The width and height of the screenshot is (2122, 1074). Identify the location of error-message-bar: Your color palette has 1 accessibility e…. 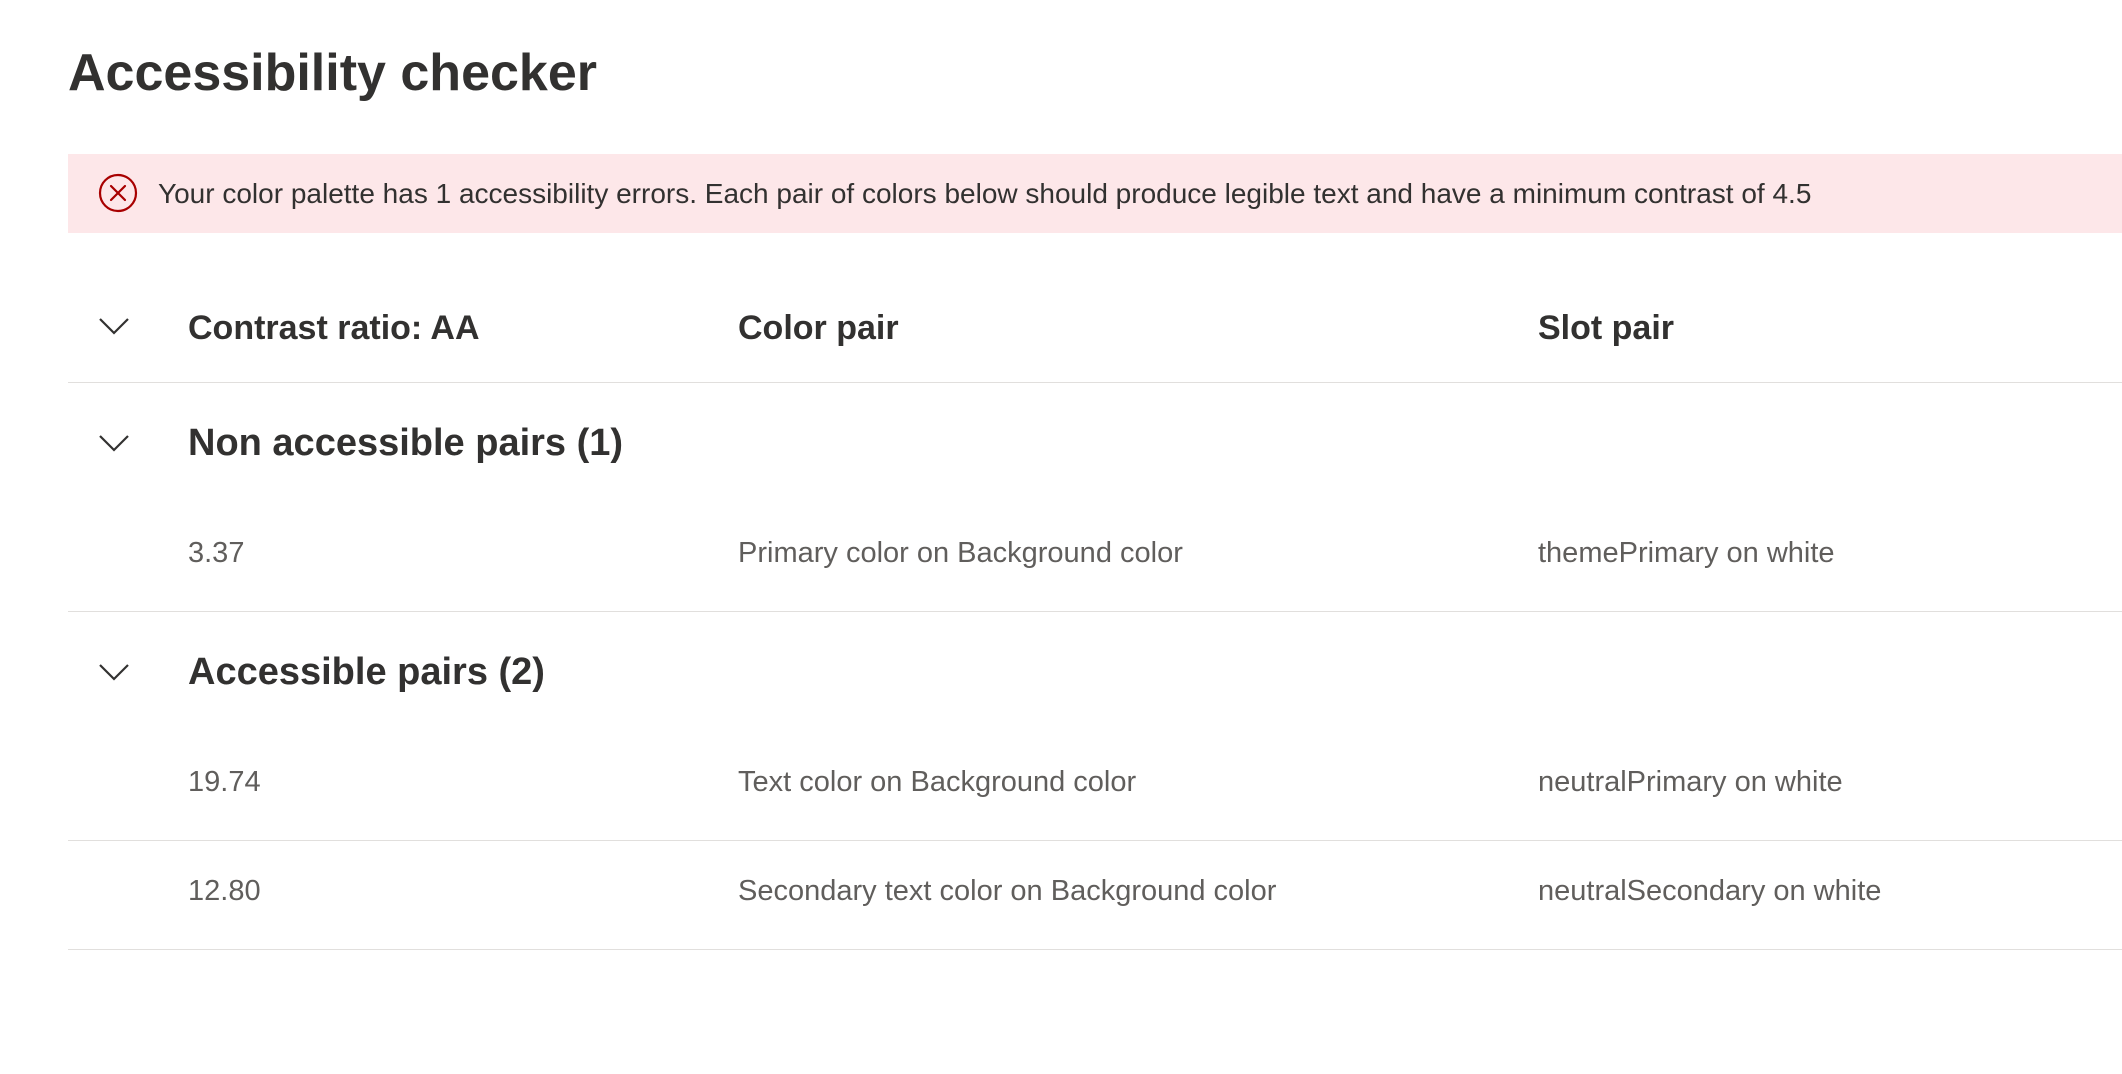
(1095, 193).